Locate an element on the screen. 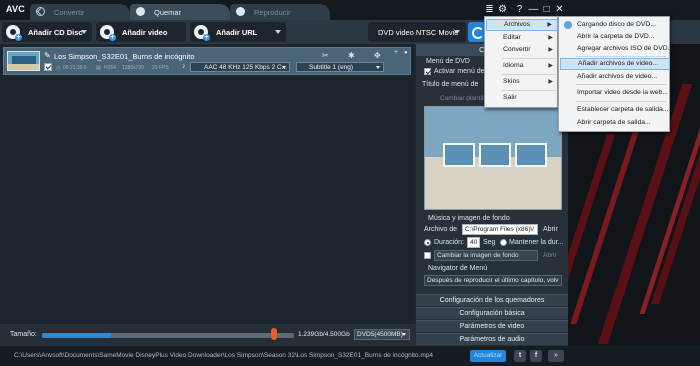  clock-icon: ◷ is located at coordinates (58, 68).